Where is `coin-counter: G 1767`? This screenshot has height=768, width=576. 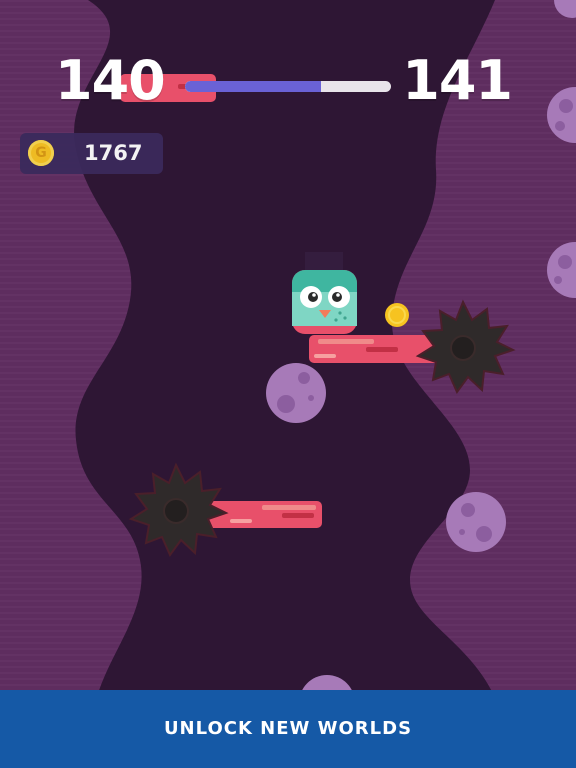
coin-counter: G 1767 is located at coordinates (91, 153).